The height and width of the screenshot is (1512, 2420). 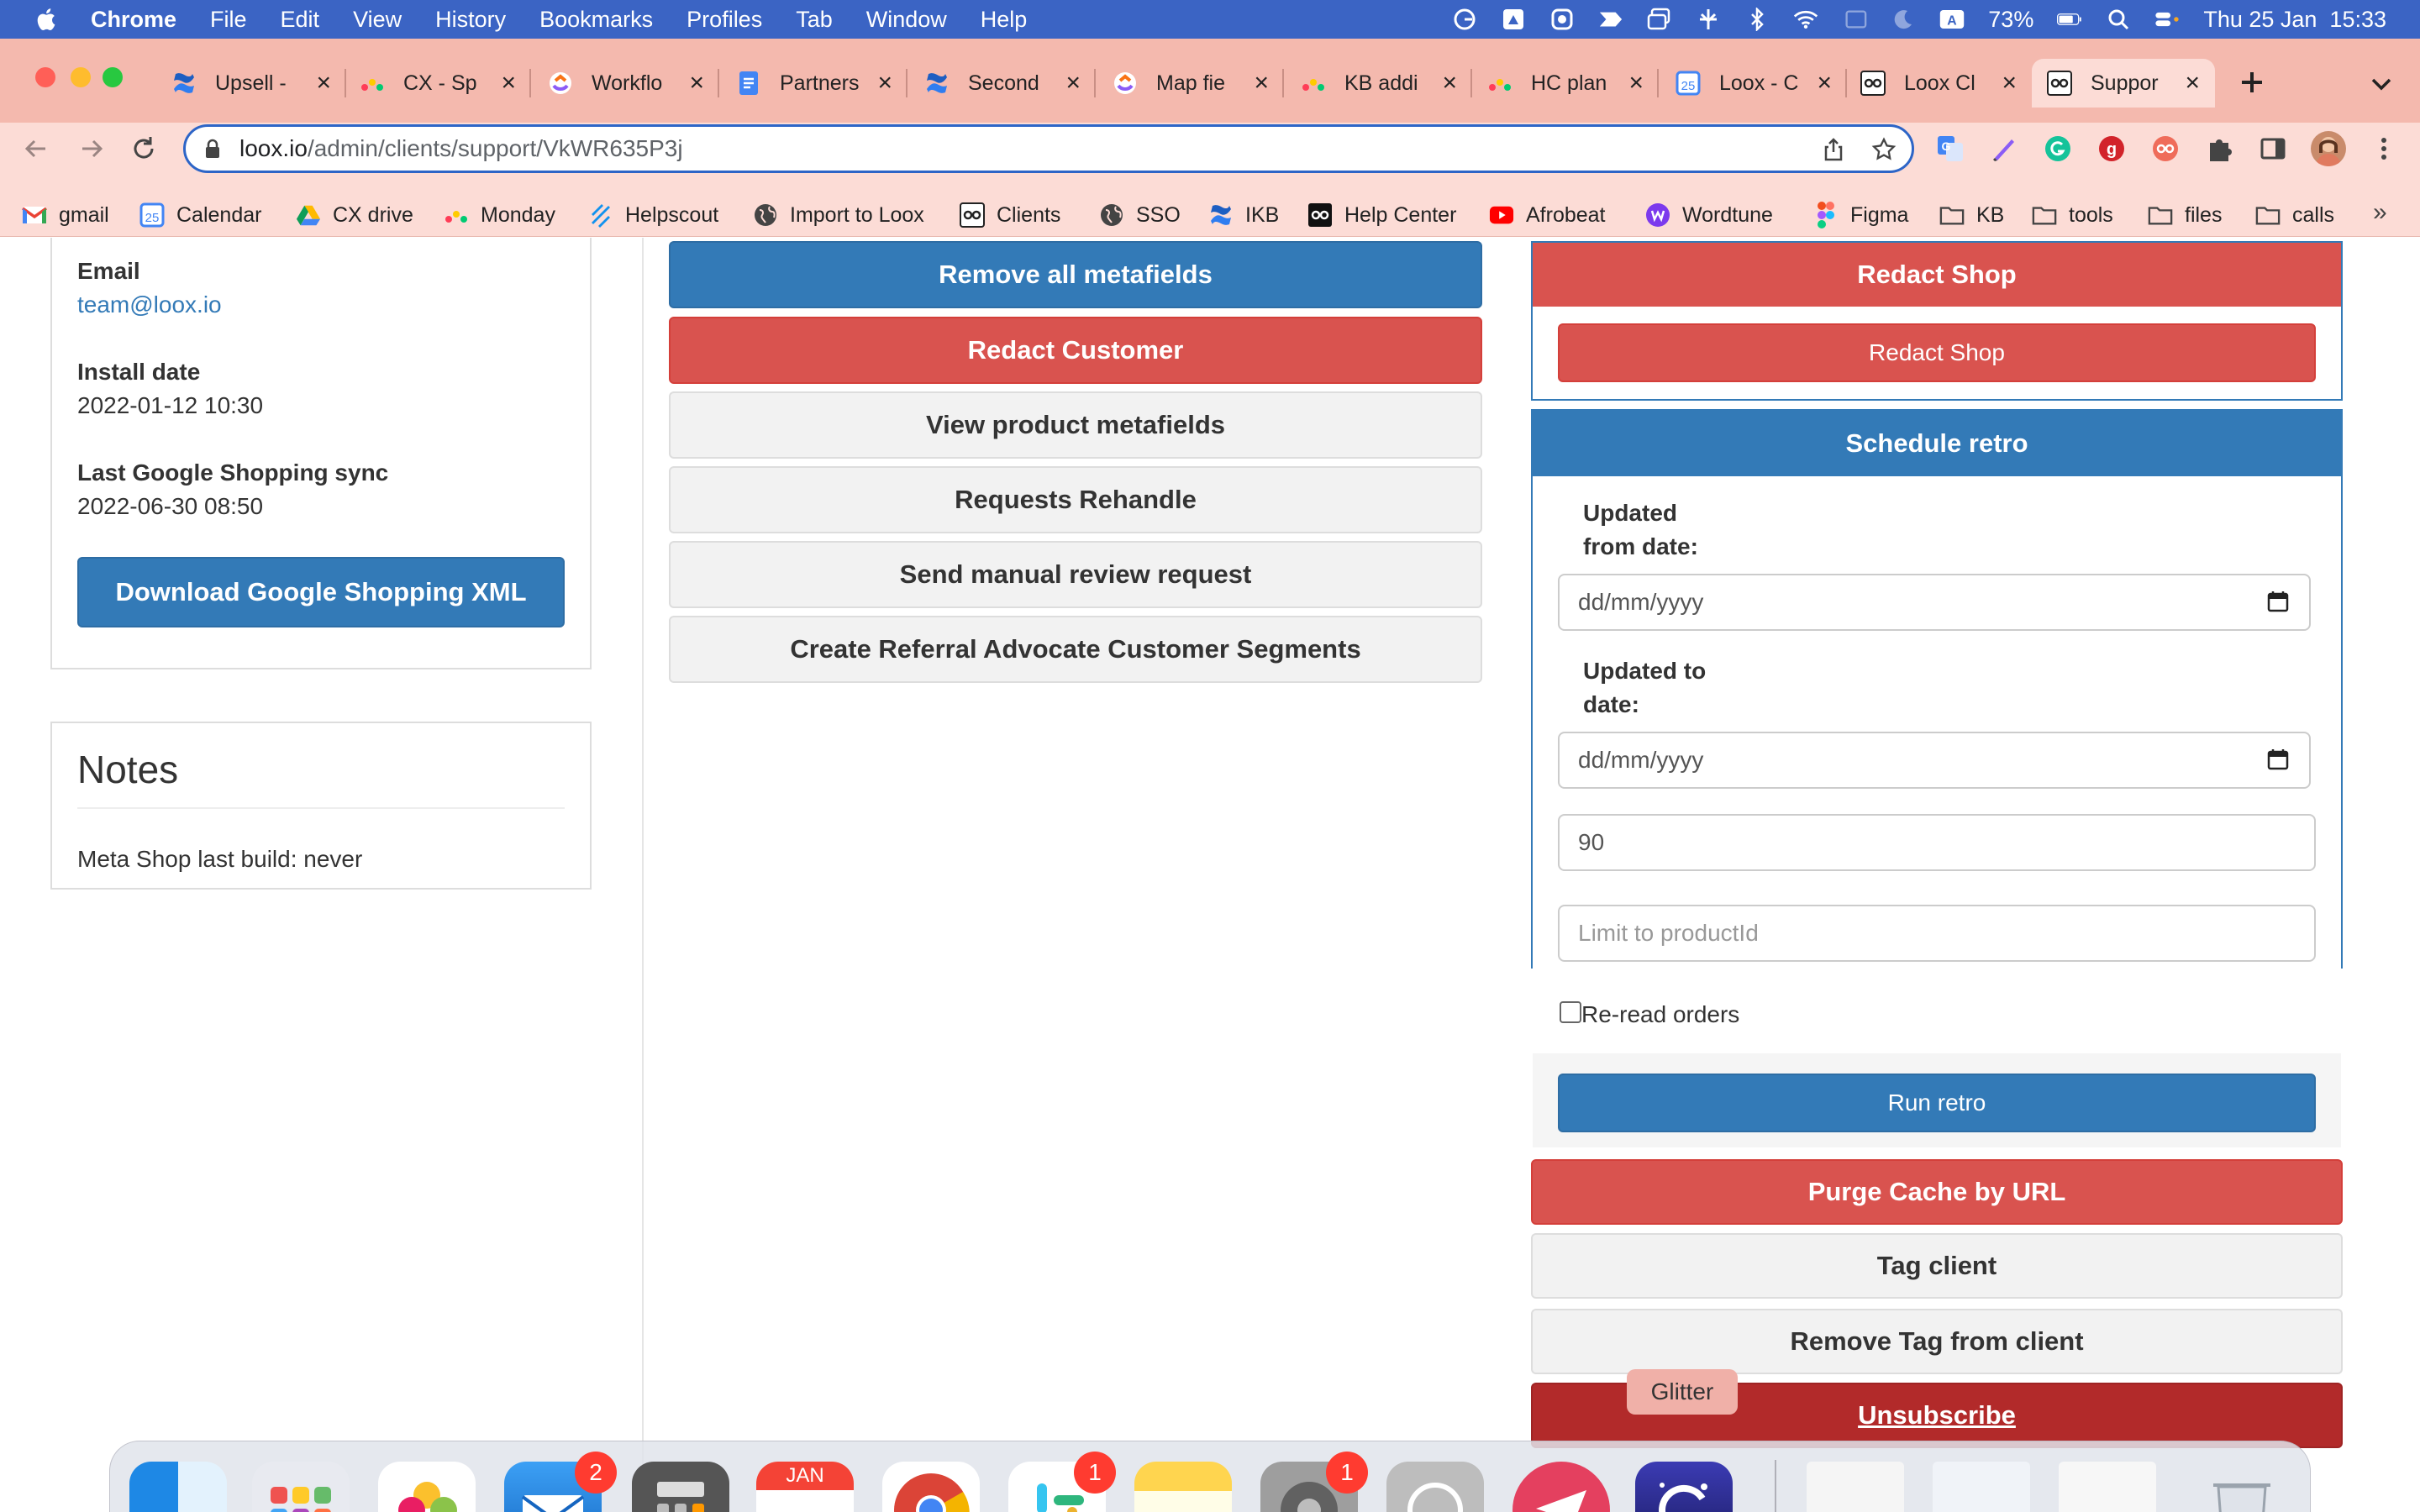 I want to click on new-tab-button, so click(x=2252, y=82).